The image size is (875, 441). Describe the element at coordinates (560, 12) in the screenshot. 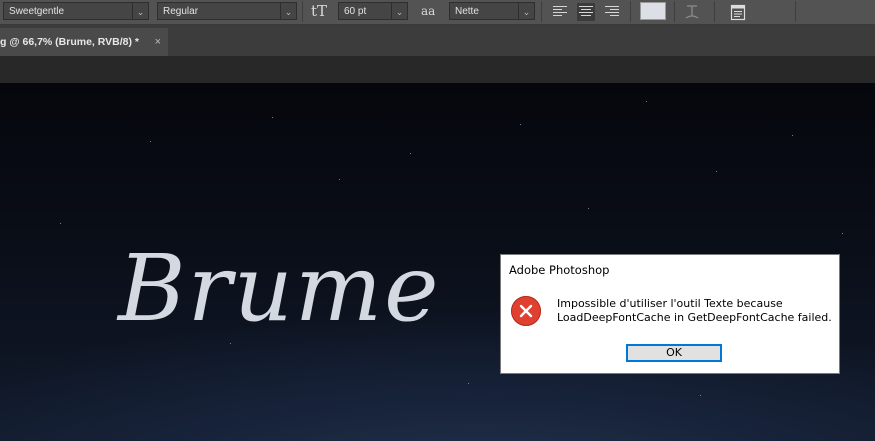

I see `align-left-button` at that location.